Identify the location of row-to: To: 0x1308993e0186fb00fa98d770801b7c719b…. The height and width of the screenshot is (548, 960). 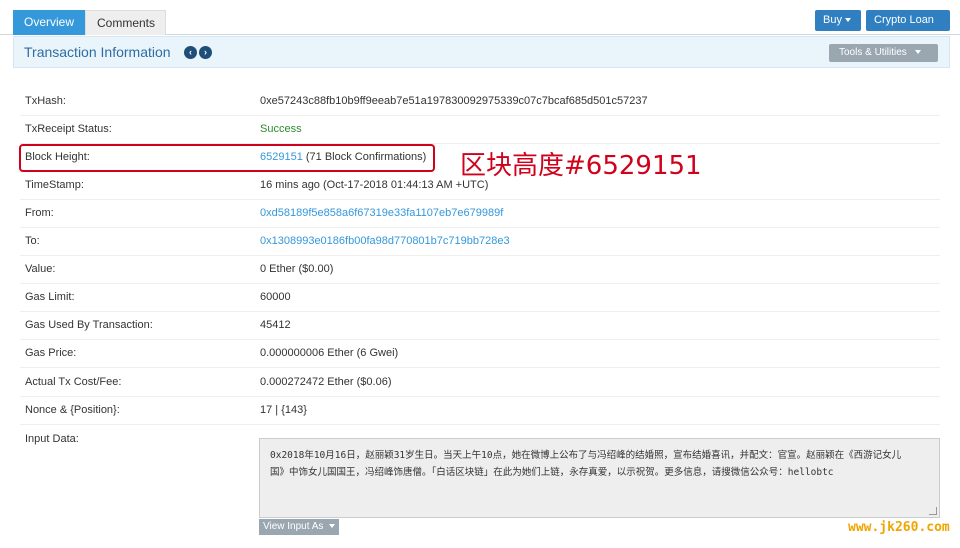
(475, 245).